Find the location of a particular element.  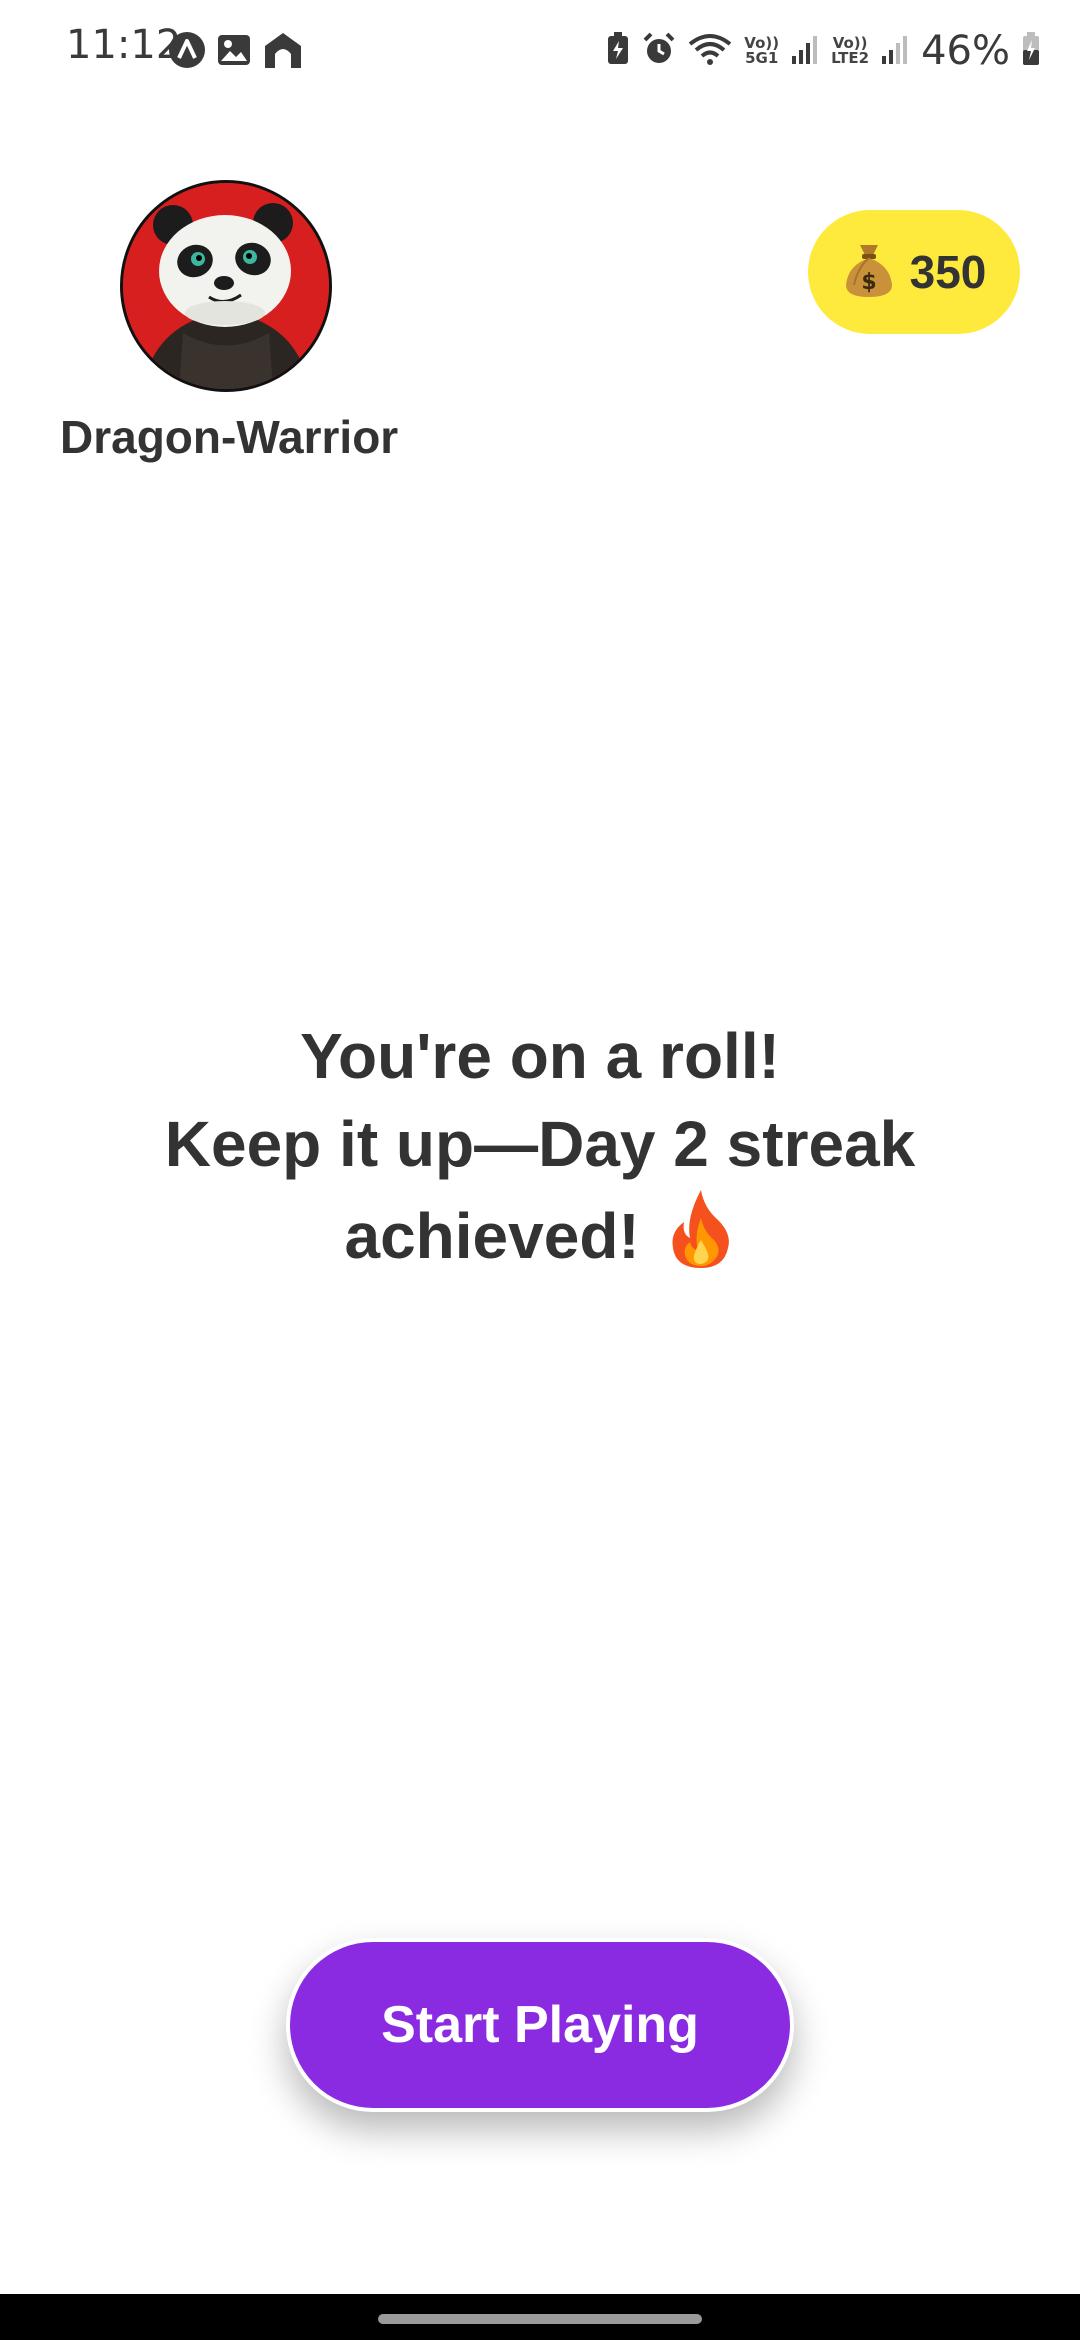

sim1-network-label: Vo)) 5G1 is located at coordinates (762, 50).